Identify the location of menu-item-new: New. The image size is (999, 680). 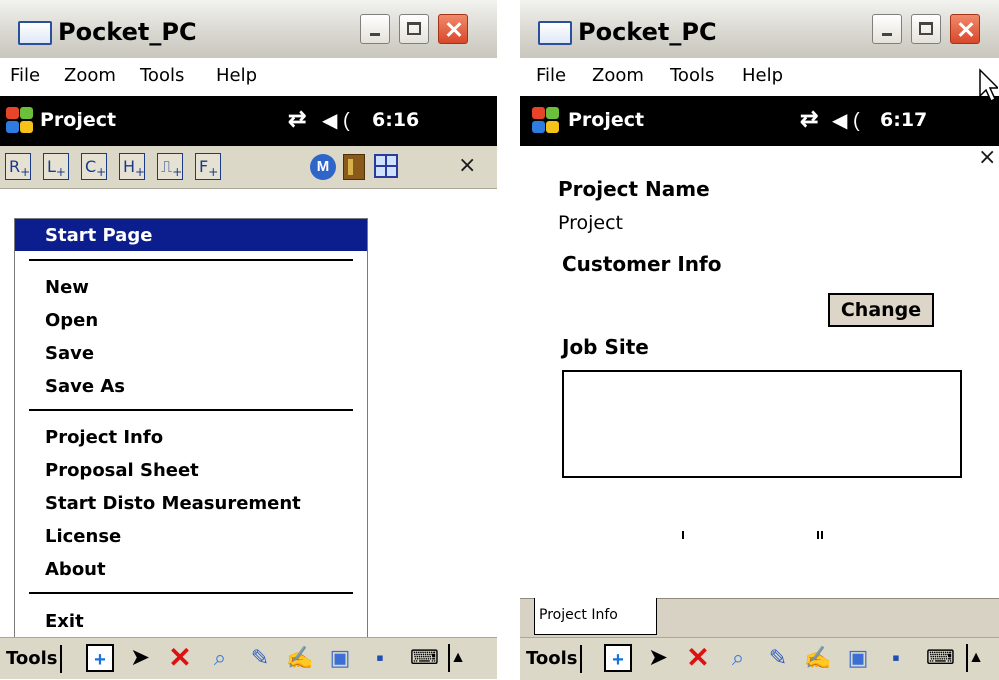
(67, 287).